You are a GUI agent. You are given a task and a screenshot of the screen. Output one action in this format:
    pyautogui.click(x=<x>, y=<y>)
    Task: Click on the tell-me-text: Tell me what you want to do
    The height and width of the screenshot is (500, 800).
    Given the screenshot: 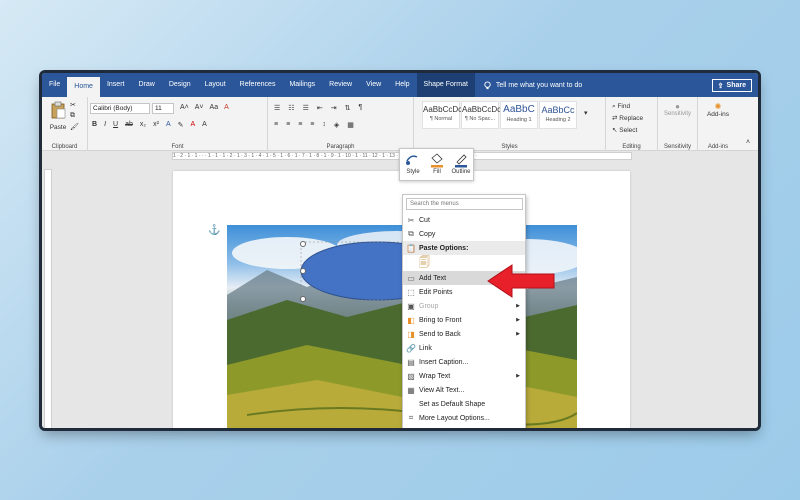 What is the action you would take?
    pyautogui.click(x=539, y=85)
    